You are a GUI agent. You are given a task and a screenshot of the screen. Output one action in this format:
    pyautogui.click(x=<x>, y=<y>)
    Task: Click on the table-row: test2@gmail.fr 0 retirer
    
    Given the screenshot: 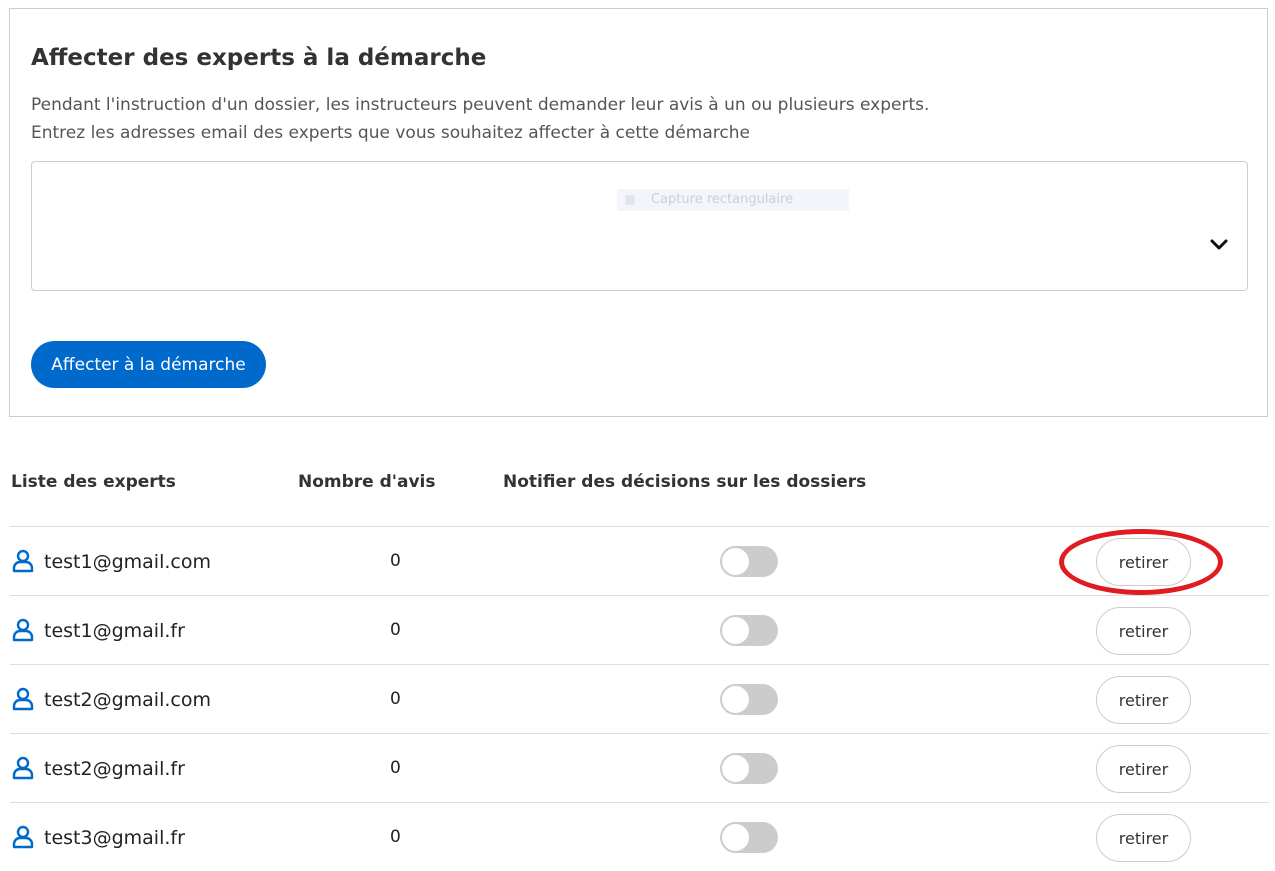 What is the action you would take?
    pyautogui.click(x=639, y=767)
    